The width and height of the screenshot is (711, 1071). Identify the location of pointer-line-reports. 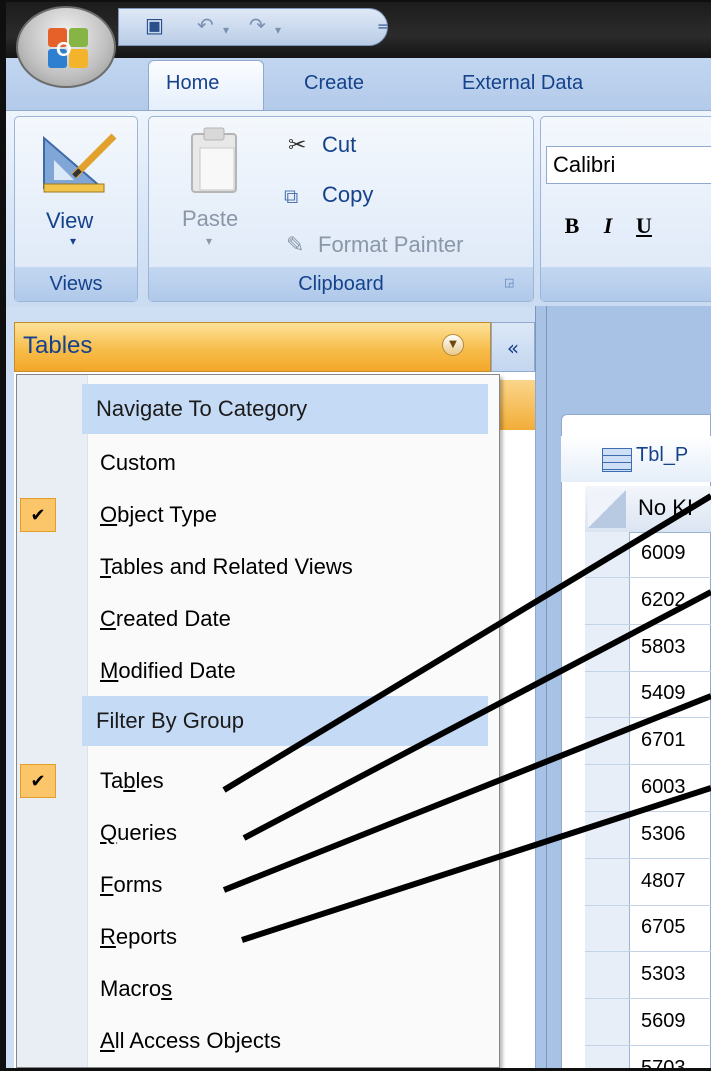
(476, 864).